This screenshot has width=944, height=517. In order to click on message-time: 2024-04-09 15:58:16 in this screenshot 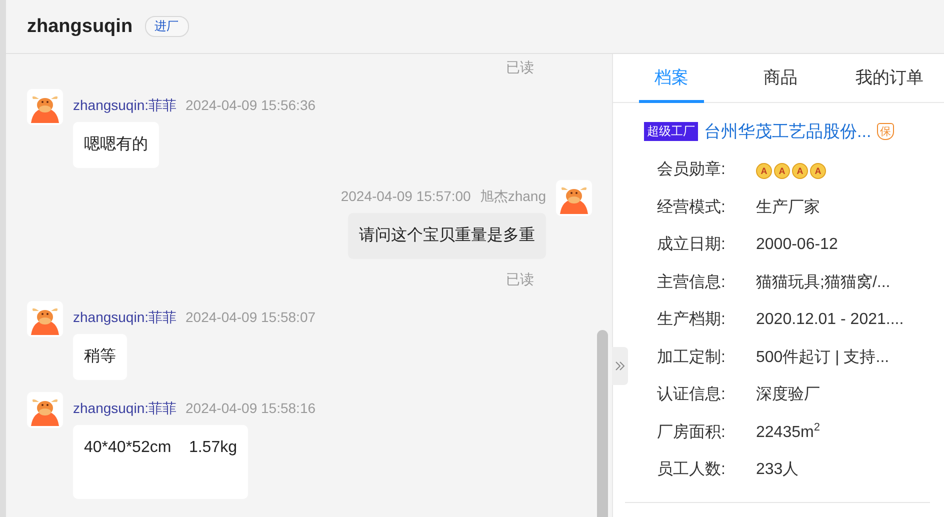, I will do `click(251, 408)`.